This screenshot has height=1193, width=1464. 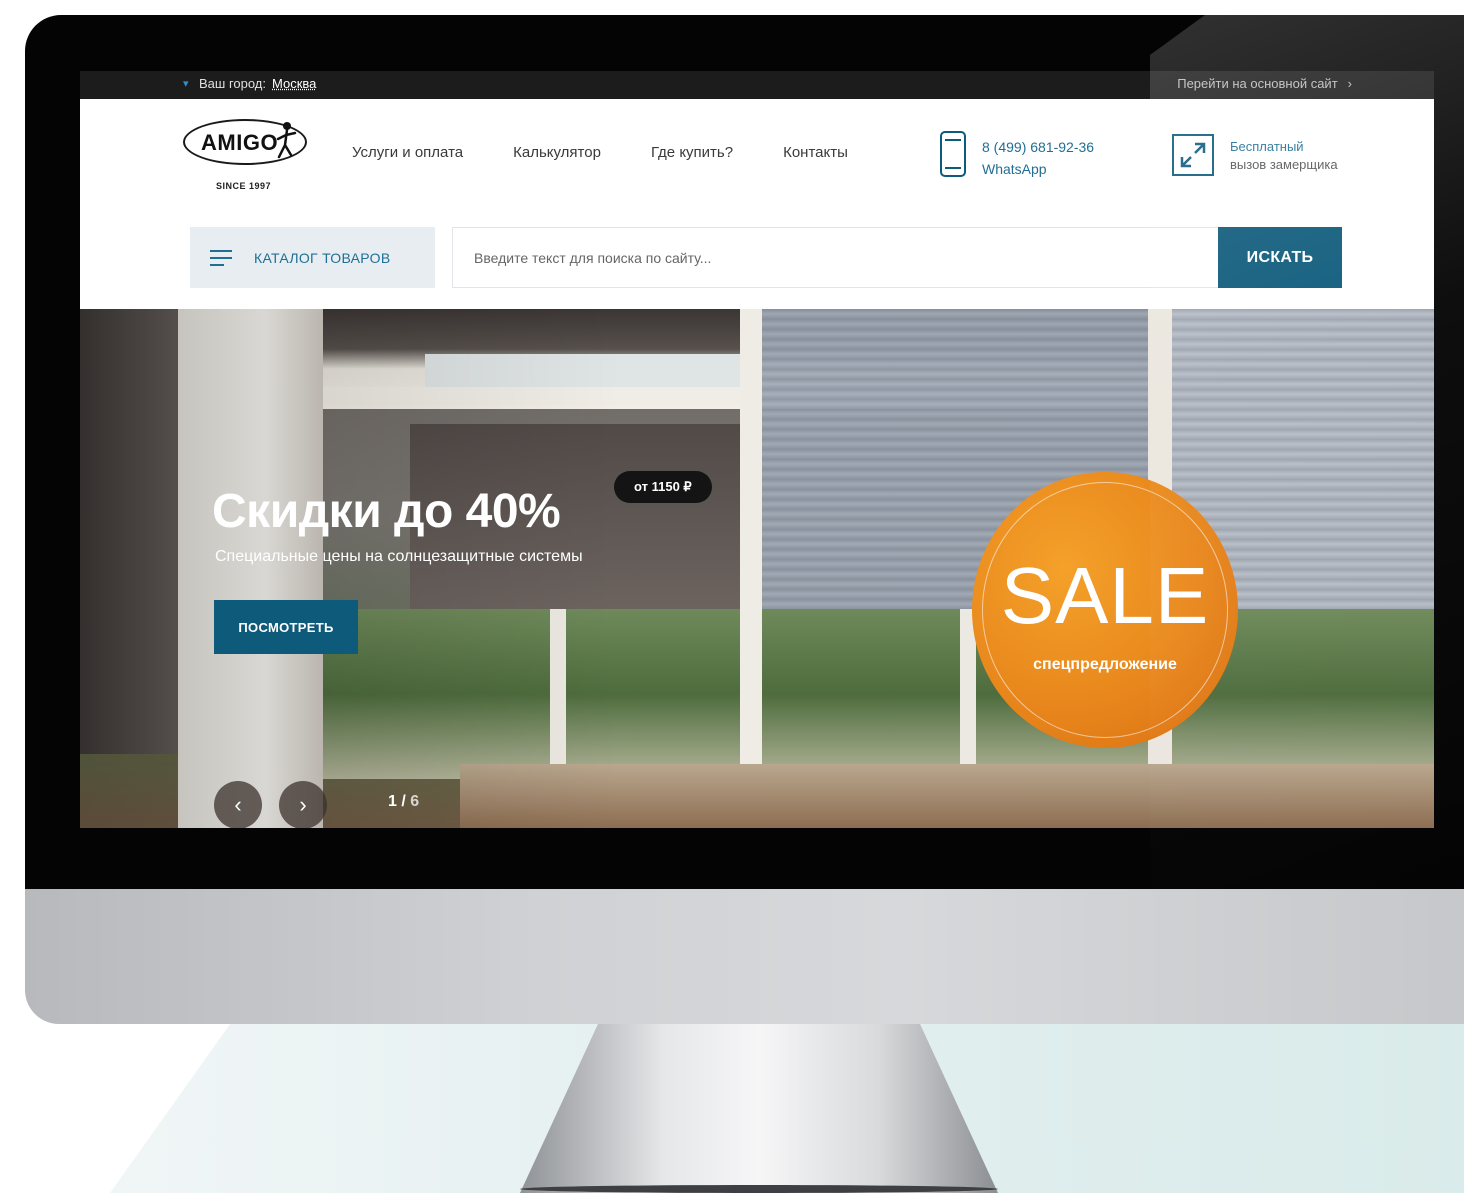 I want to click on city-label: Ваш город:, so click(x=232, y=83).